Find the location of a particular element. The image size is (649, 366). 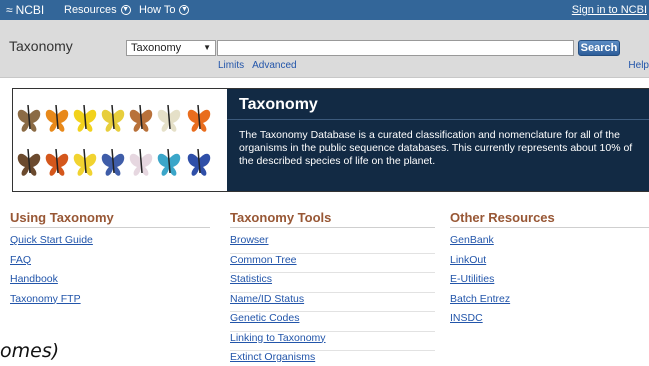

sign-in-link: Sign in to NCBI is located at coordinates (609, 10).